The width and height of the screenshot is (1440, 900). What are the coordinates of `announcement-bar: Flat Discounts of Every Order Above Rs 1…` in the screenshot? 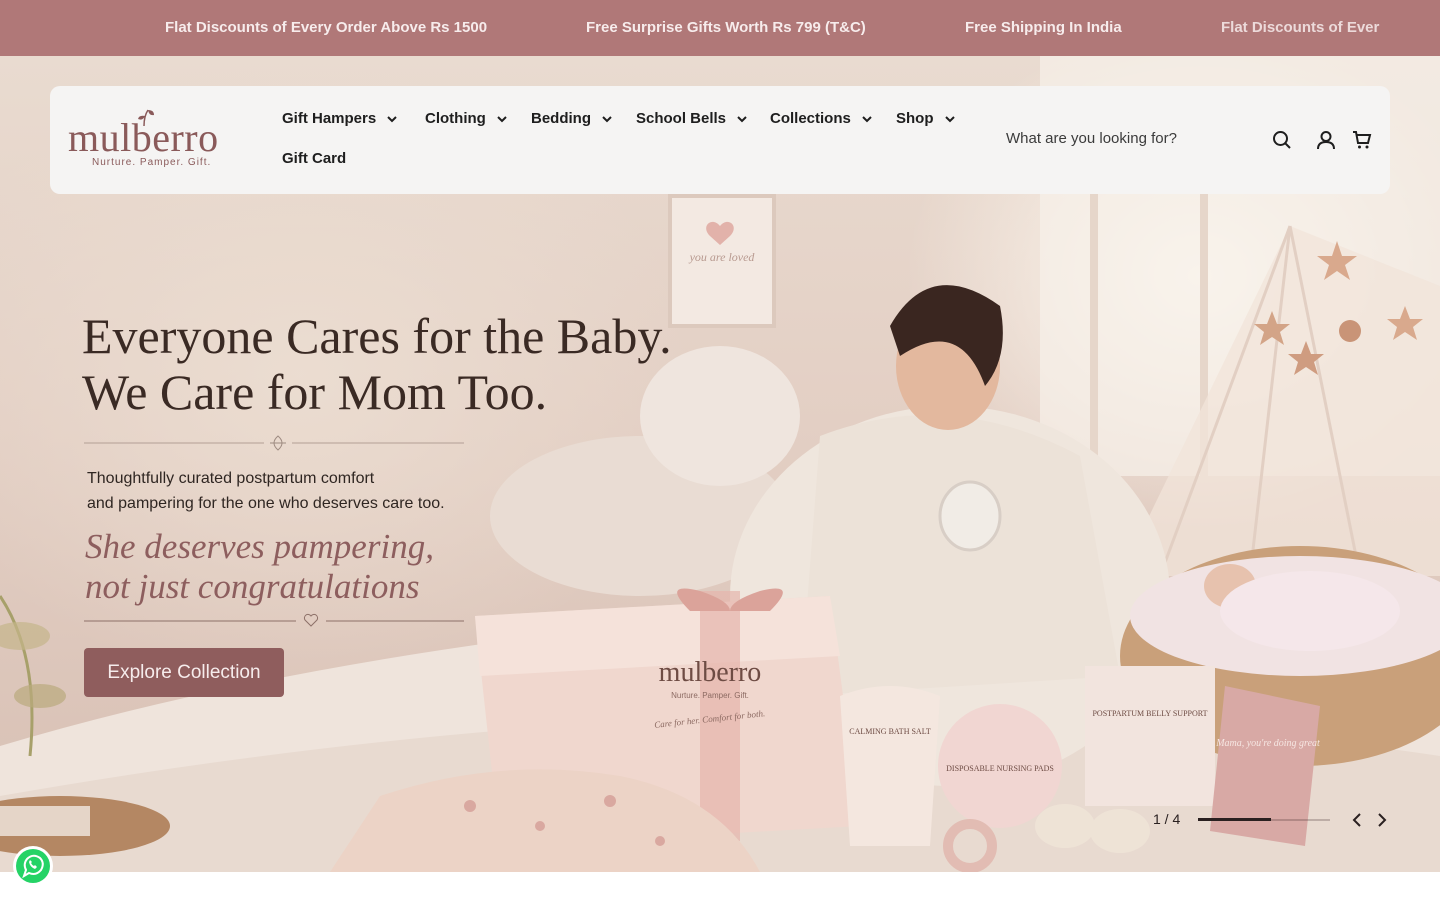 It's located at (720, 28).